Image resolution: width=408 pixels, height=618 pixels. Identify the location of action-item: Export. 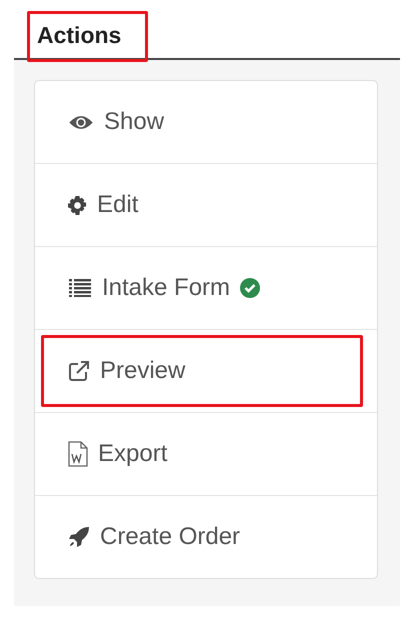
(206, 454).